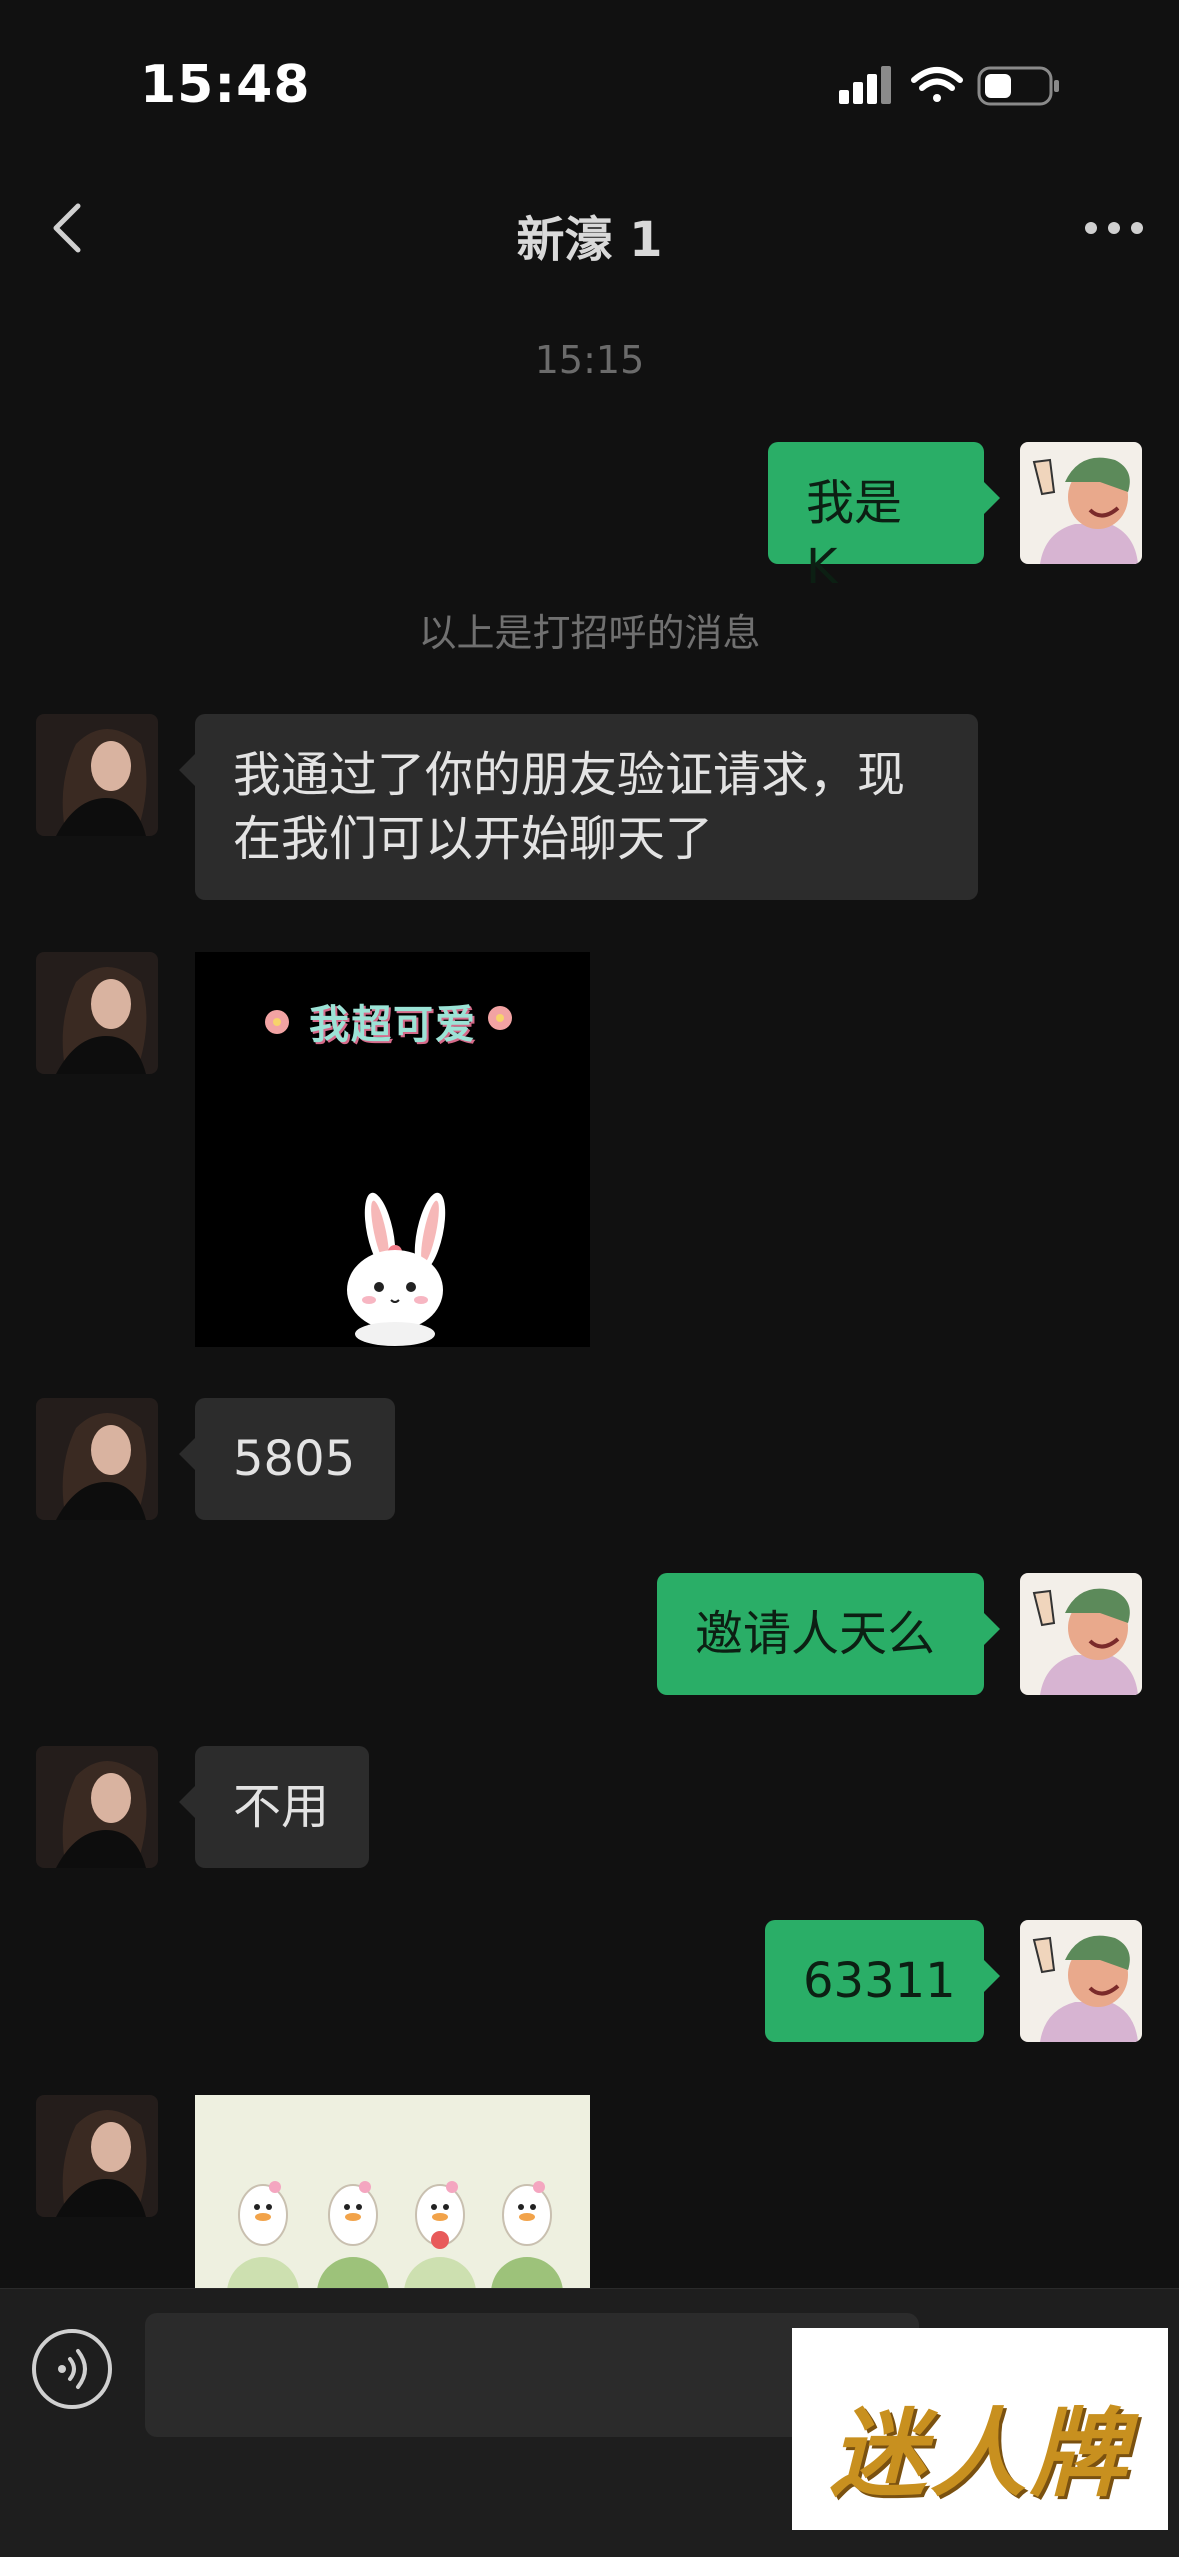 The height and width of the screenshot is (2557, 1179). I want to click on outgoing-message: 我是 K, so click(884, 518).